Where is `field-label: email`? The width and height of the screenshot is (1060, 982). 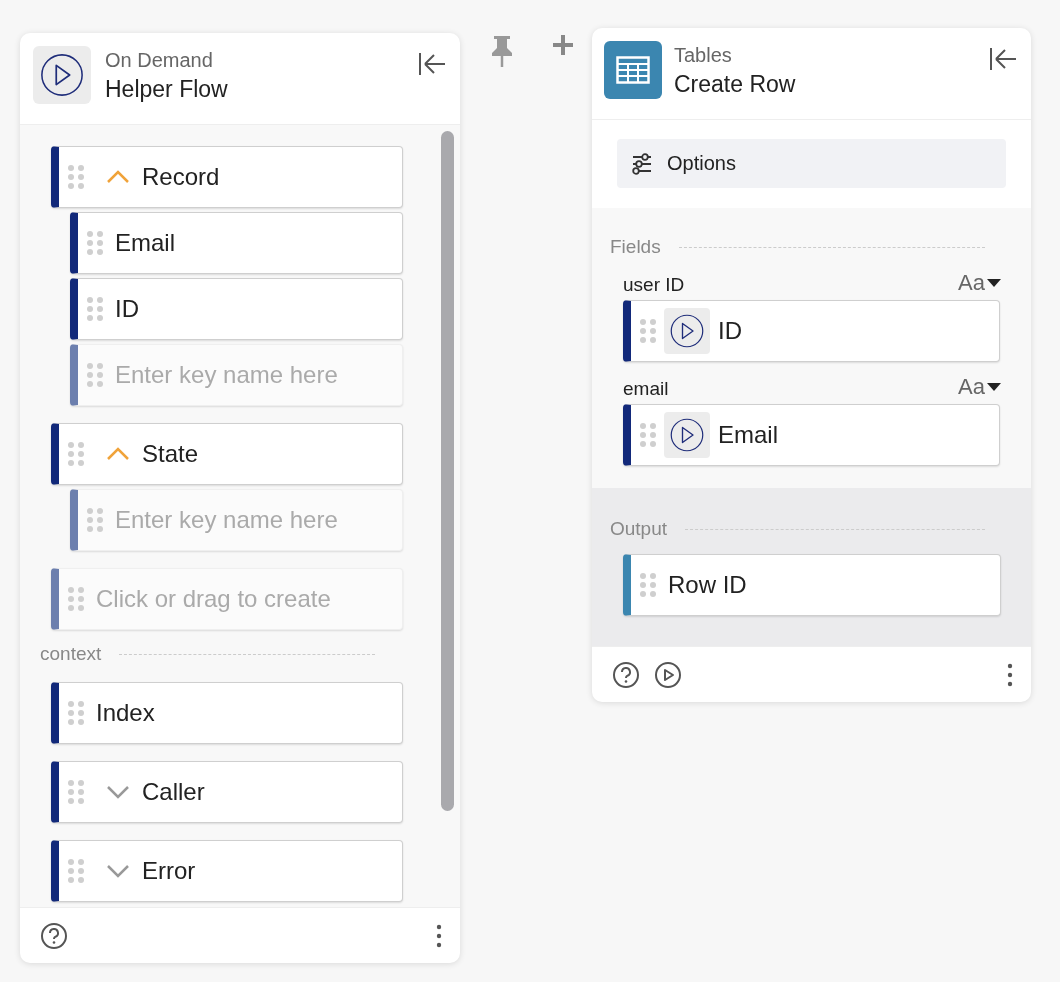
field-label: email is located at coordinates (646, 389).